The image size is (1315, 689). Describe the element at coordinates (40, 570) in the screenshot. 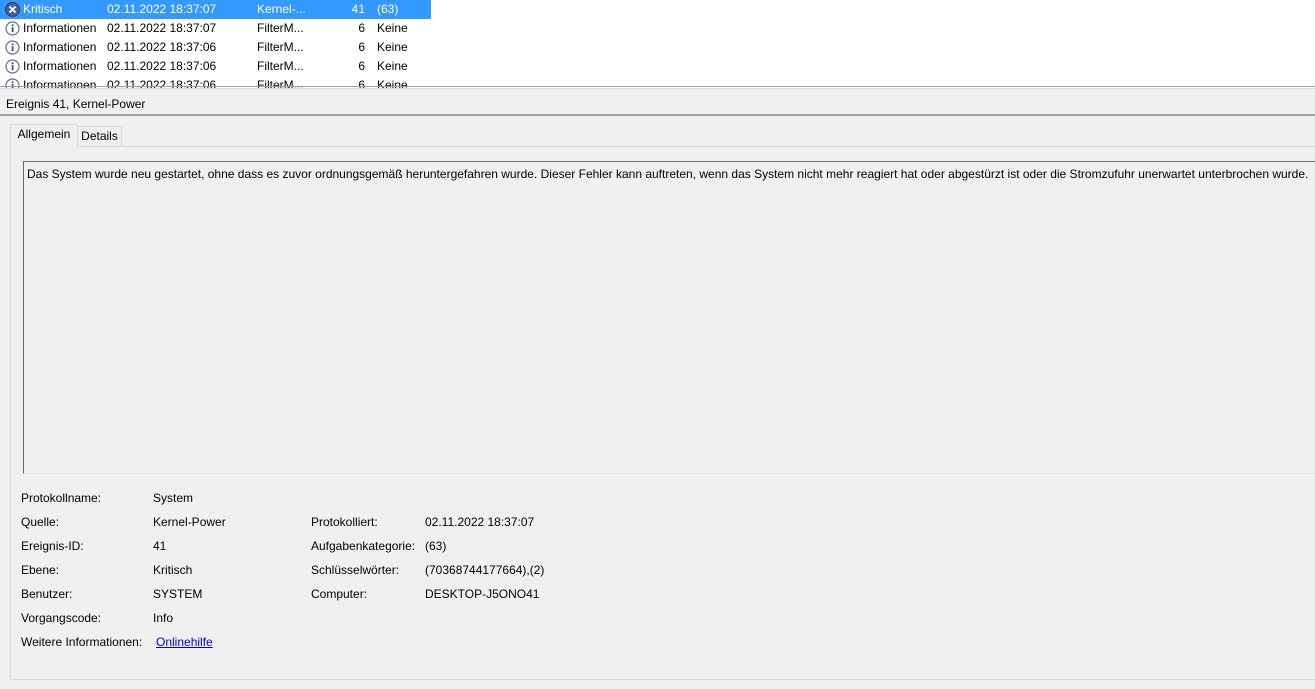

I see `level-label: Ebene:` at that location.